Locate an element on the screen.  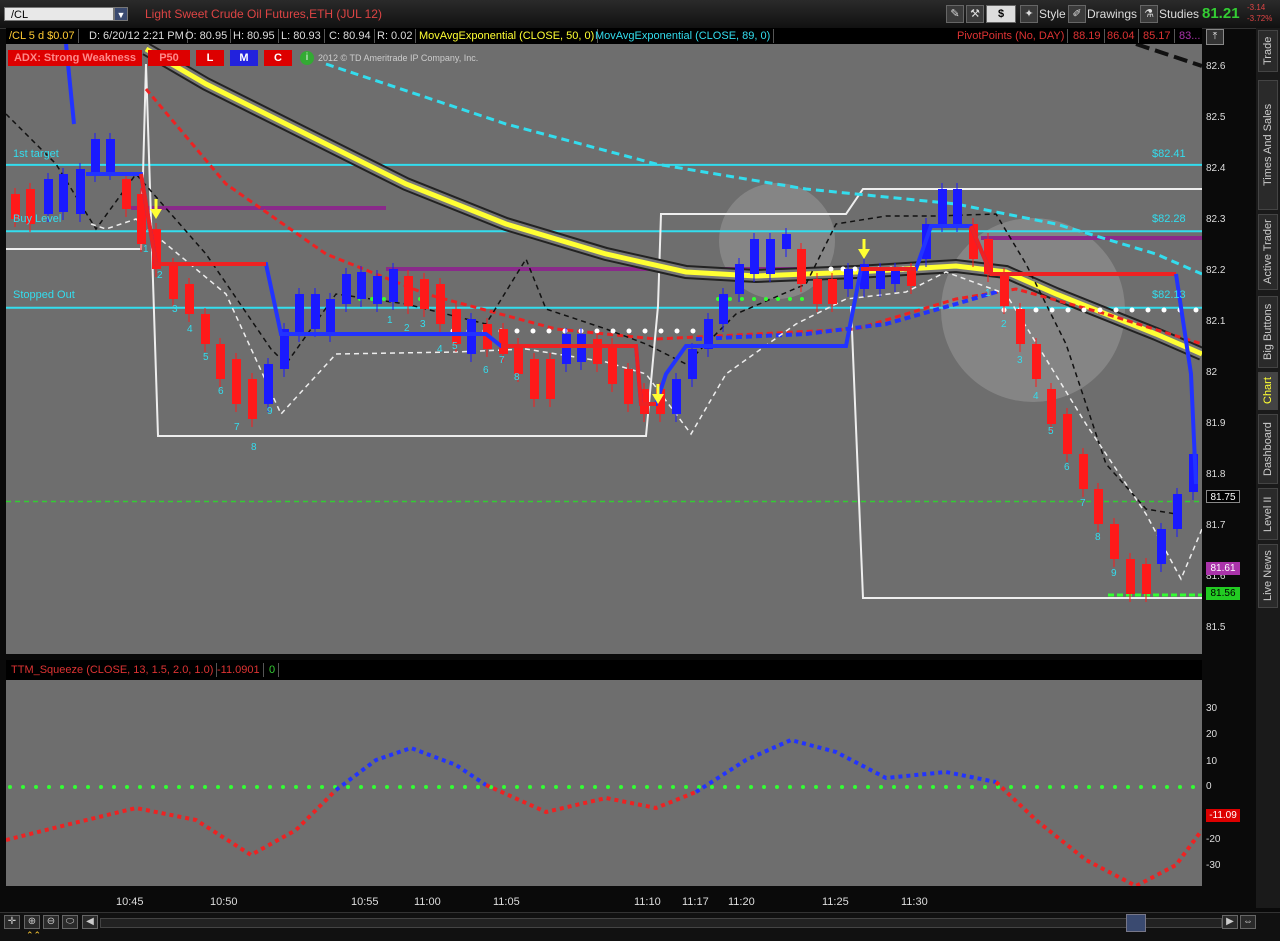
tab-dashboard: Dashboard is located at coordinates (1268, 449).